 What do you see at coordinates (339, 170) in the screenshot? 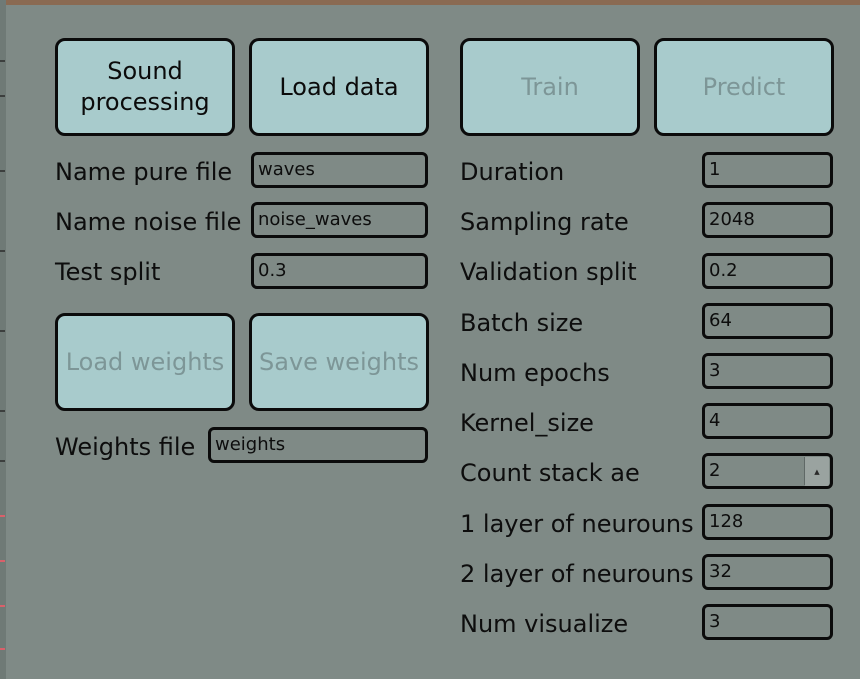
I see `name-pure-file-input: waves` at bounding box center [339, 170].